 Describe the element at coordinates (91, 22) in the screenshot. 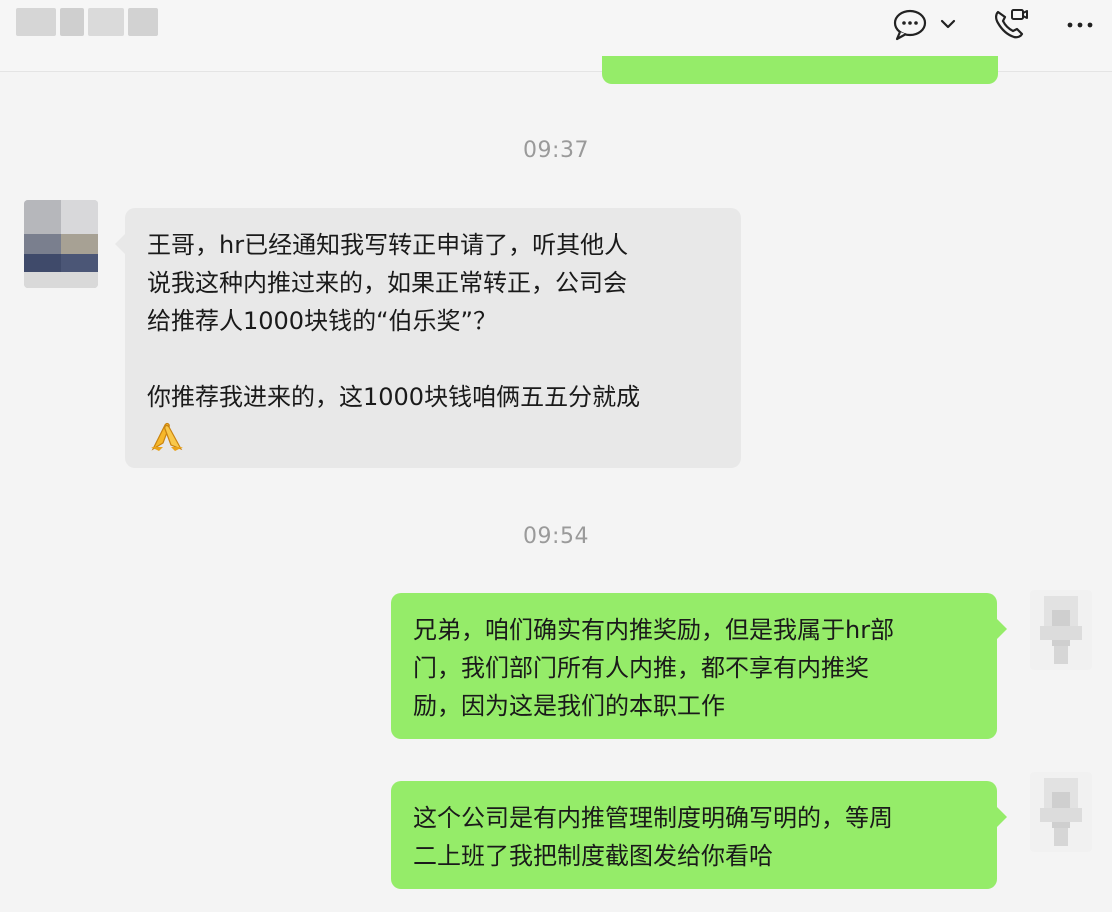

I see `contact-name-blurred` at that location.